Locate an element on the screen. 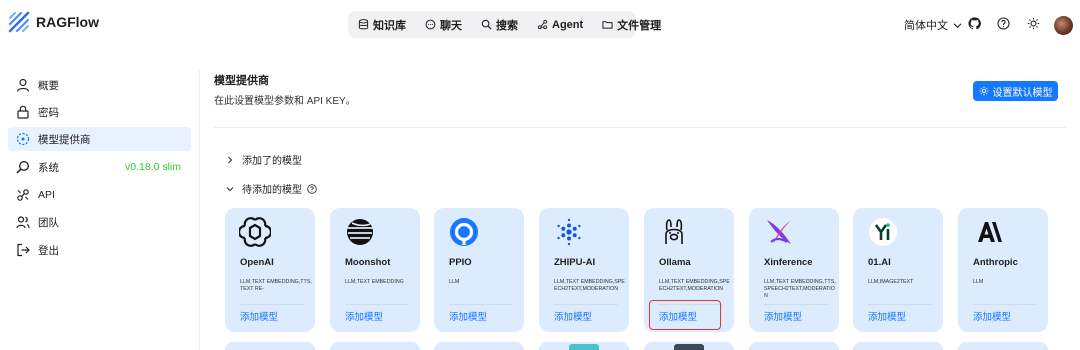 The height and width of the screenshot is (350, 1080). top-header: RAGFlow 知识库 聊天 搜索 Agent 文件管理 简体中文 is located at coordinates (540, 25).